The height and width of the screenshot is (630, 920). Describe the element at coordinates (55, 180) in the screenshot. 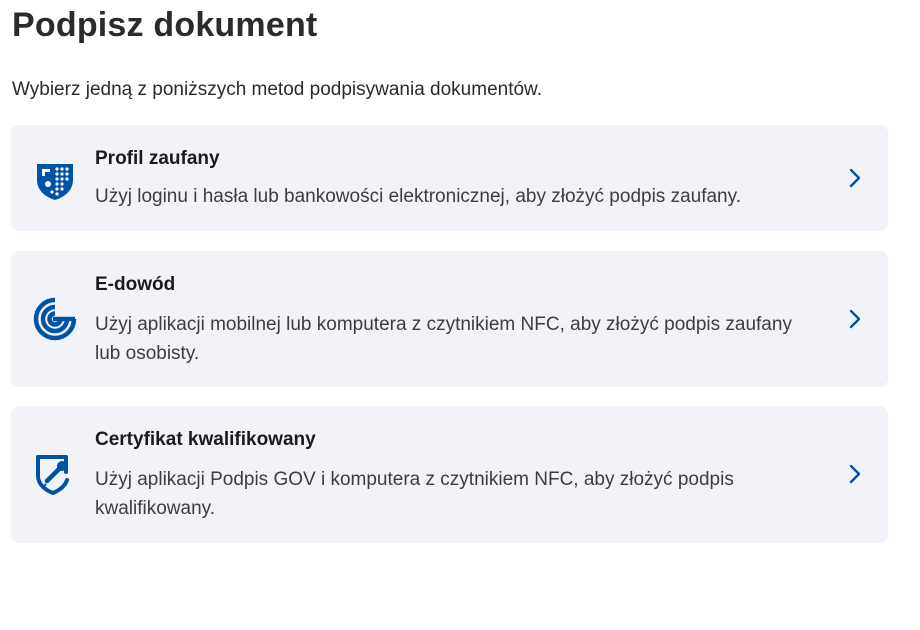

I see `trusted-profile-shield-icon` at that location.